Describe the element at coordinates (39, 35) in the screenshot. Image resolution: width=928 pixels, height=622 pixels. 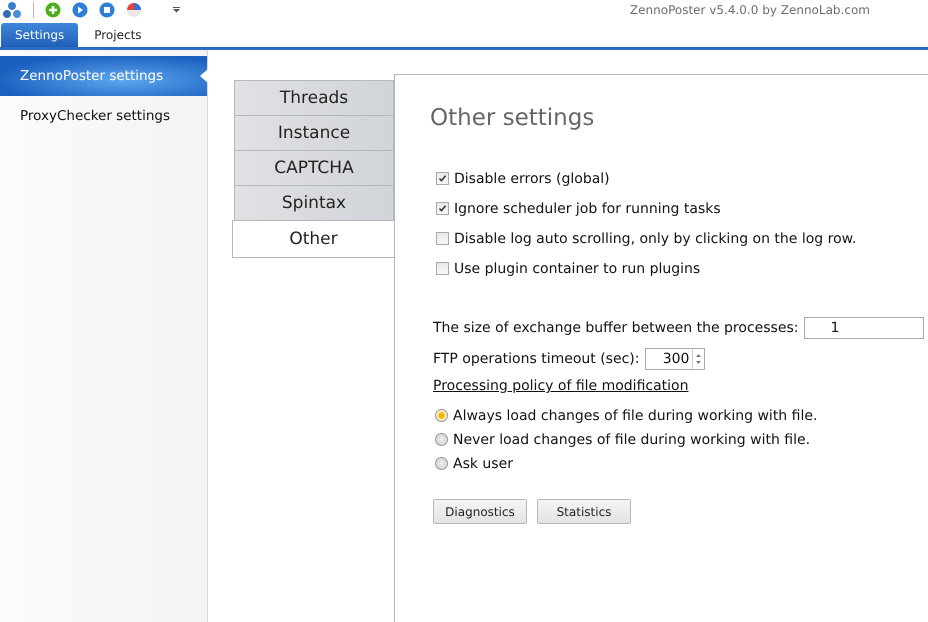
I see `ribbon-tab: Settings` at that location.